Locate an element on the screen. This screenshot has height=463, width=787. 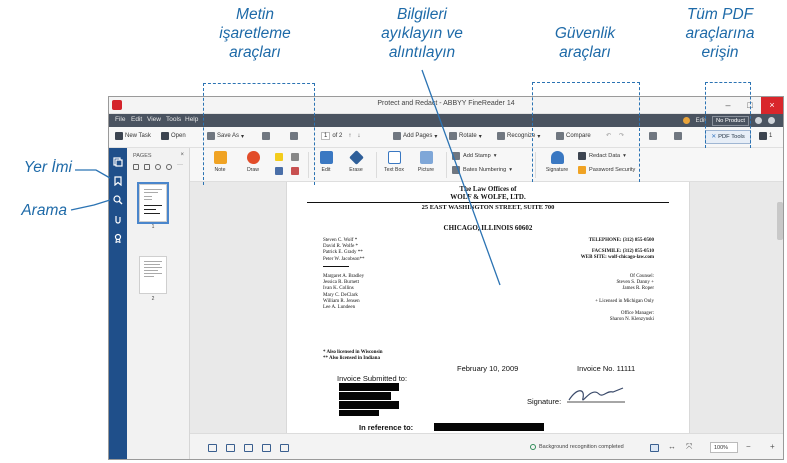
select-tool-button is located at coordinates (678, 136).